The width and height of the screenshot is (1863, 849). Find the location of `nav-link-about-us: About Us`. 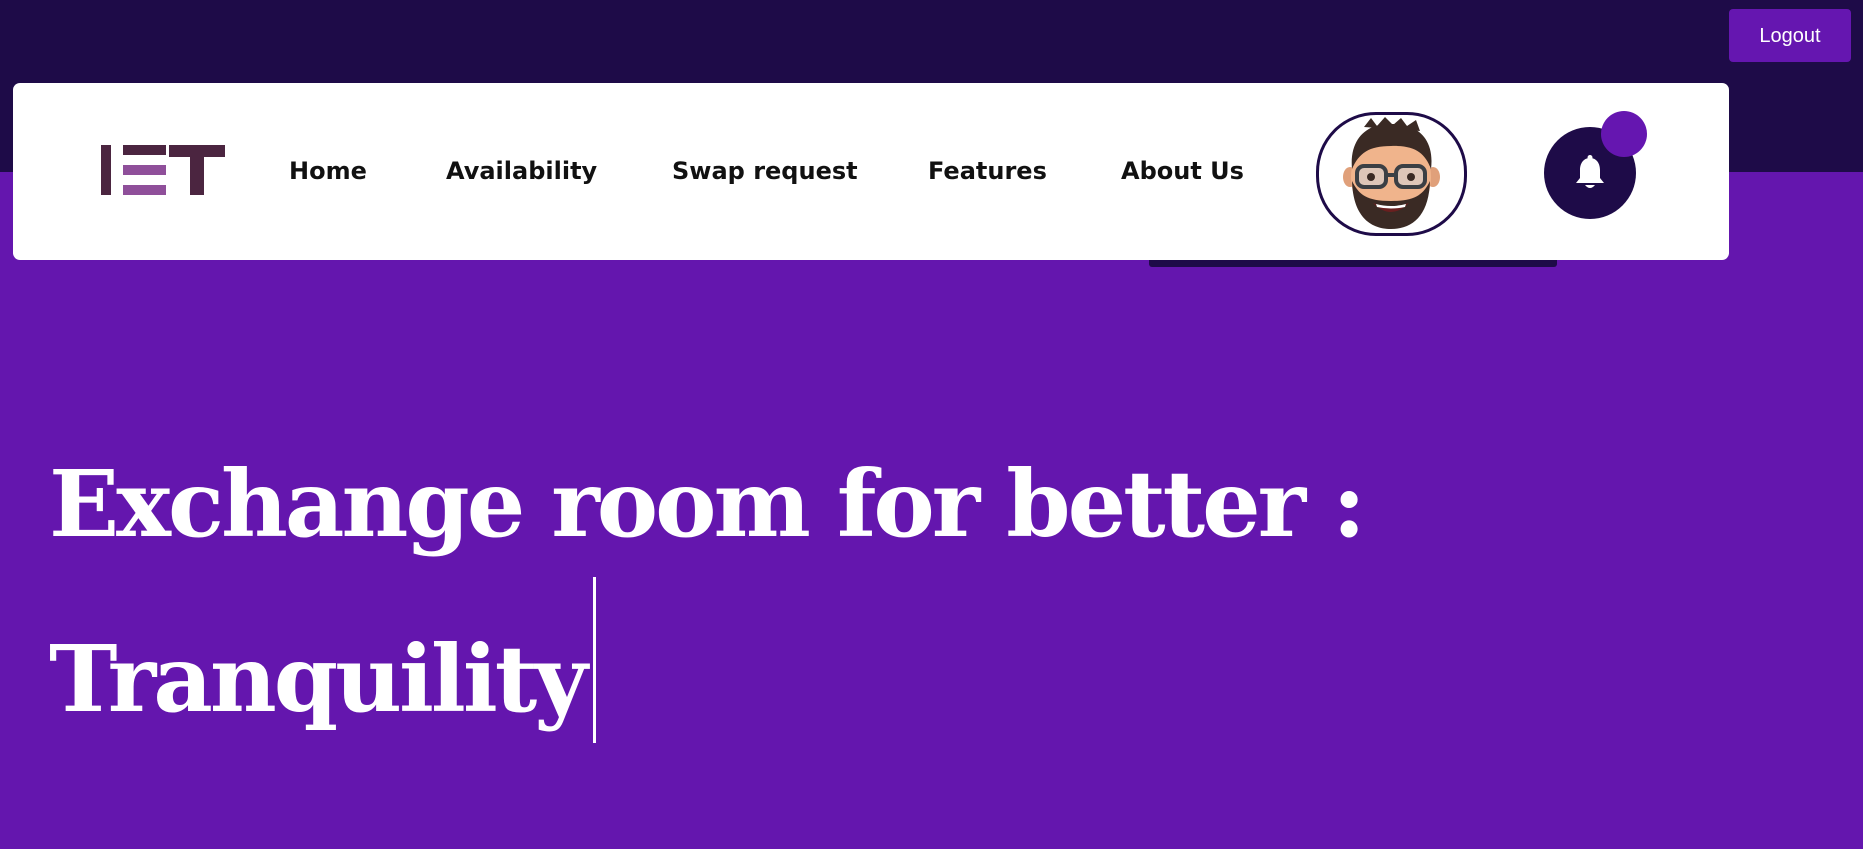

nav-link-about-us: About Us is located at coordinates (1182, 171).